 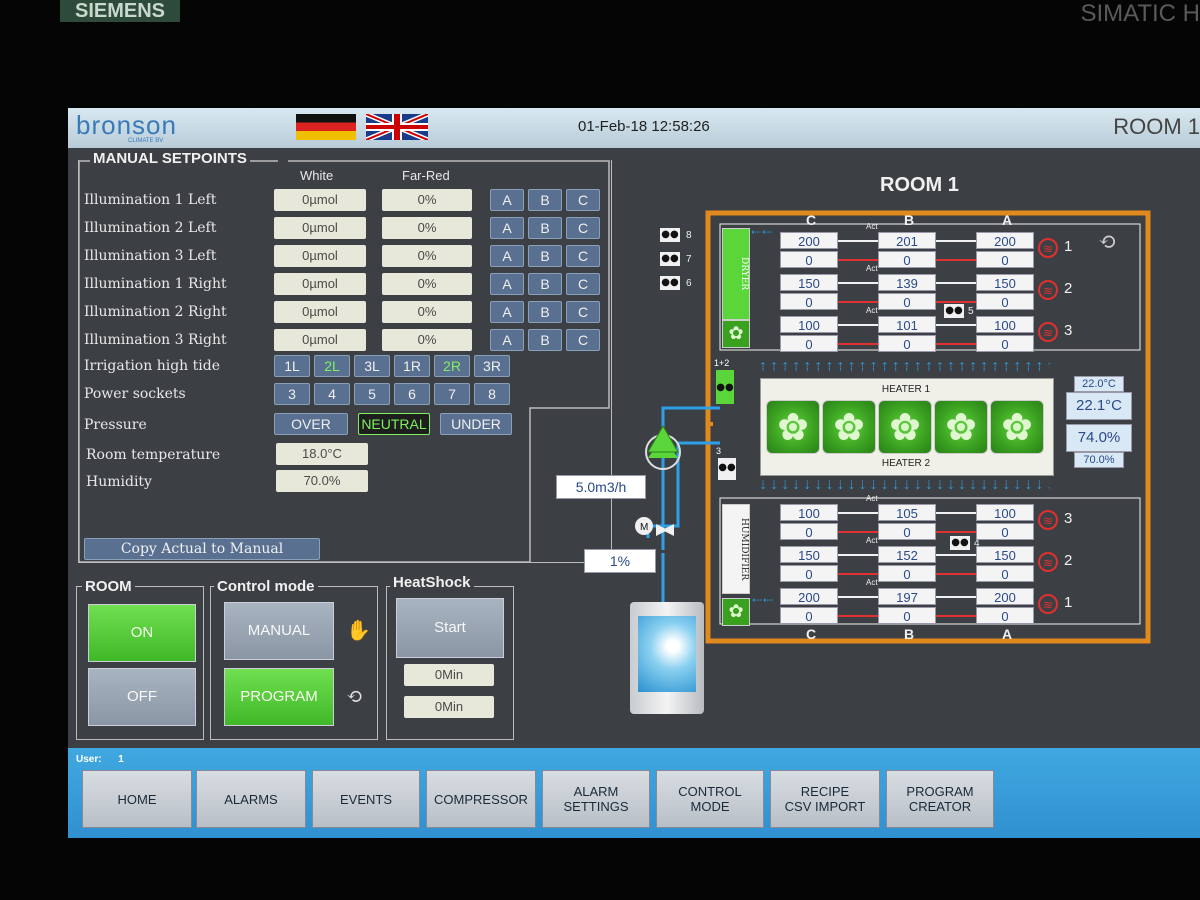 I want to click on bottom-zone-setpoint-a: 100, so click(x=1005, y=512).